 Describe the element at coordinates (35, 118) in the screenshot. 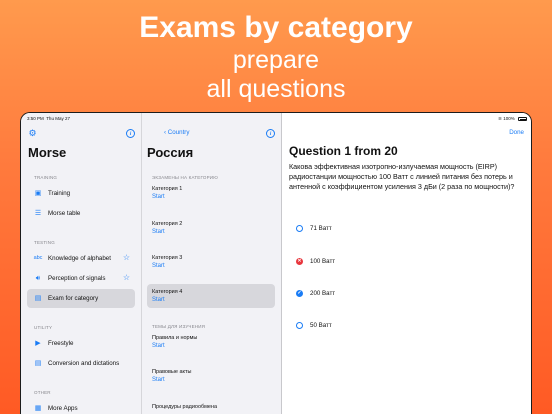

I see `status-clock: 3:50 PM` at that location.